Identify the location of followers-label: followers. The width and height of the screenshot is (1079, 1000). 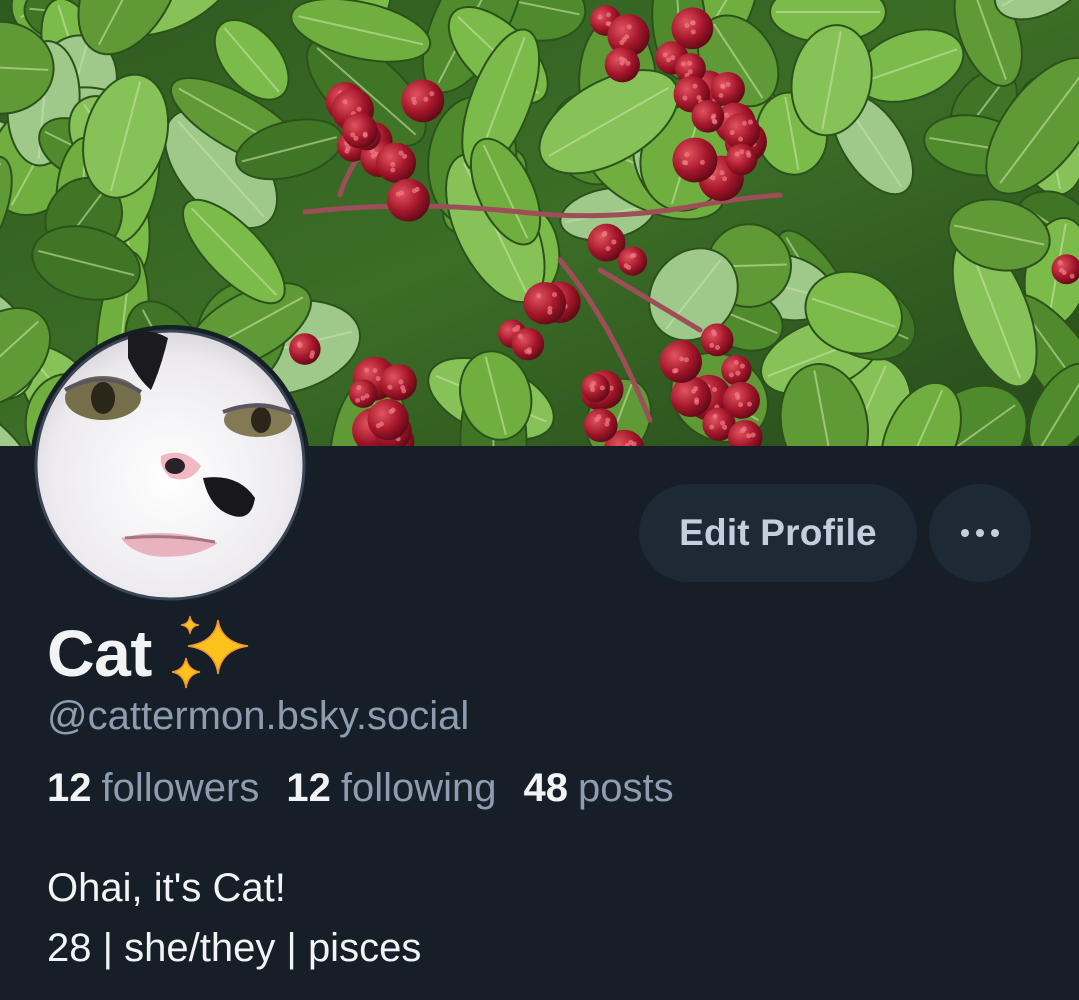
(180, 788).